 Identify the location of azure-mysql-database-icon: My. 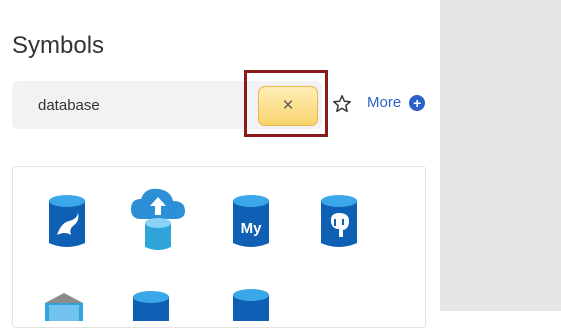
(251, 222).